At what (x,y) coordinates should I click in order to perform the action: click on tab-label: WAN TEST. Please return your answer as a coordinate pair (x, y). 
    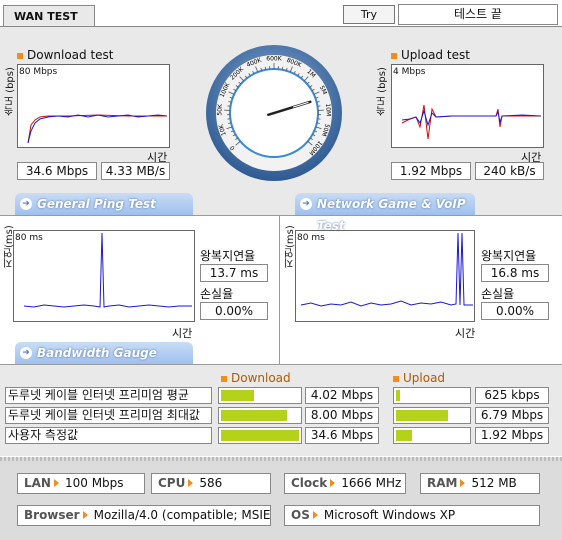
    Looking at the image, I should click on (46, 16).